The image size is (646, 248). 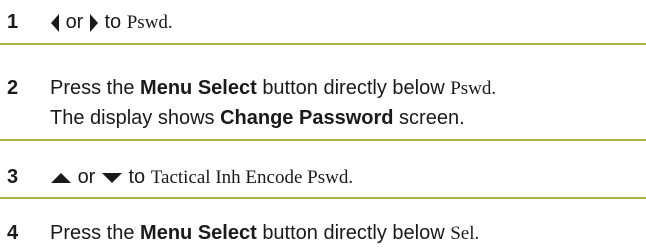 What do you see at coordinates (55, 23) in the screenshot?
I see `left-arrow-icon` at bounding box center [55, 23].